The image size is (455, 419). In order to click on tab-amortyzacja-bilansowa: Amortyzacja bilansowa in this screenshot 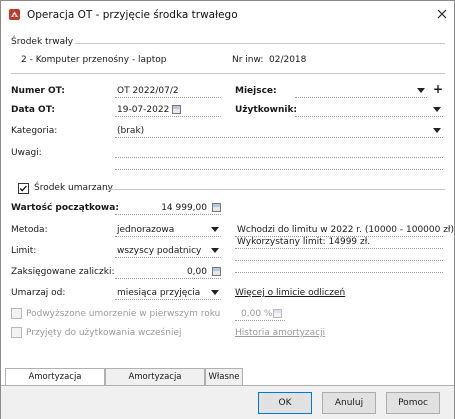, I will do `click(155, 383)`.